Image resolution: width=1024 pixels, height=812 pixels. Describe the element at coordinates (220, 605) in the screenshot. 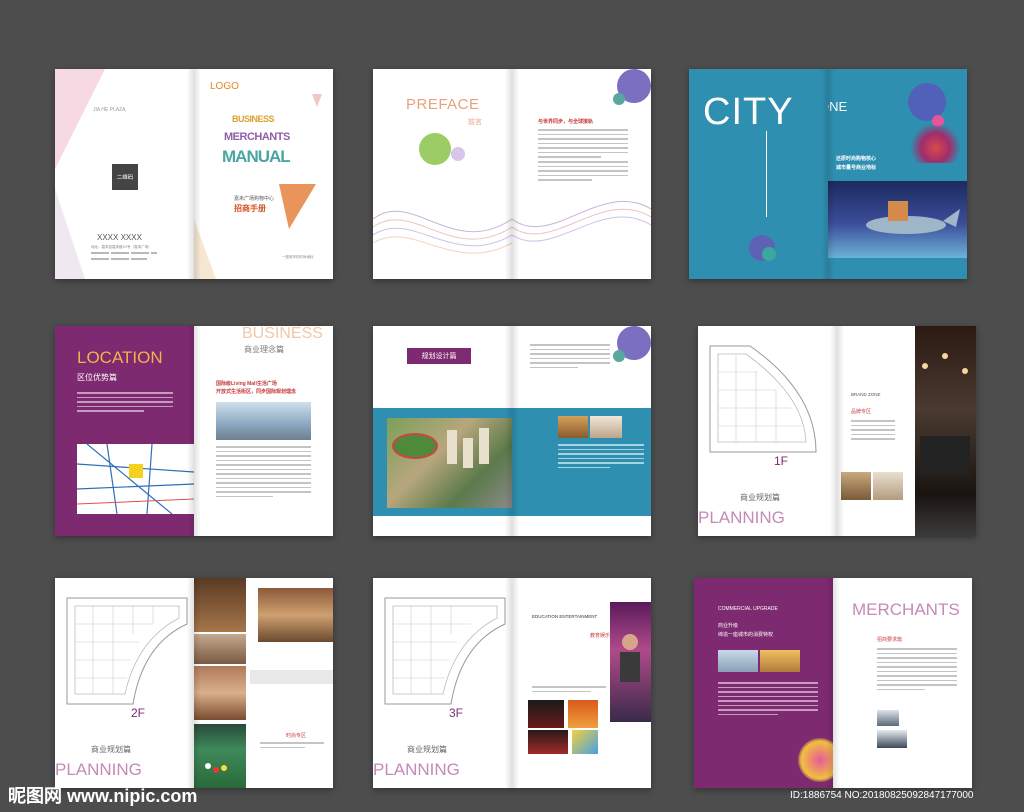

I see `bar-photo` at that location.